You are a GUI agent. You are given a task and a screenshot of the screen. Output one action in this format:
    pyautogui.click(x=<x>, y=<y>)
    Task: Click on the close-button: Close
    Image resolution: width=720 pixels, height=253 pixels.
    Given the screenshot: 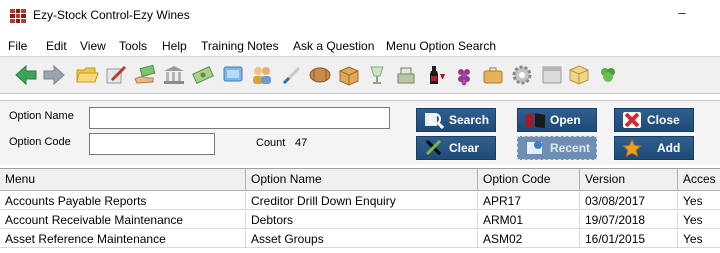 What is the action you would take?
    pyautogui.click(x=654, y=120)
    